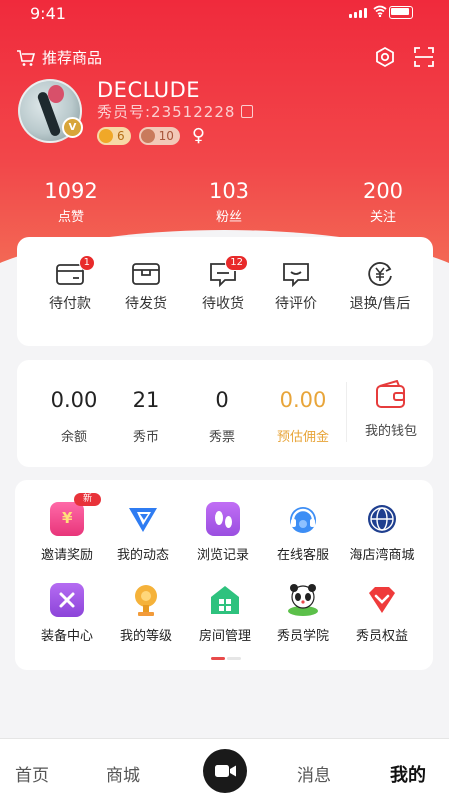 This screenshot has height=801, width=449. Describe the element at coordinates (222, 555) in the screenshot. I see `service-label: 浏览记录` at that location.